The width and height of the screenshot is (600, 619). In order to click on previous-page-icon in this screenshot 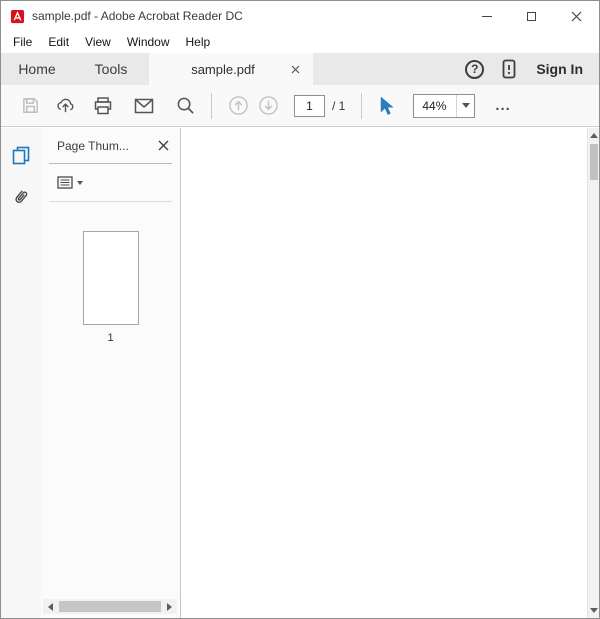, I will do `click(238, 106)`.